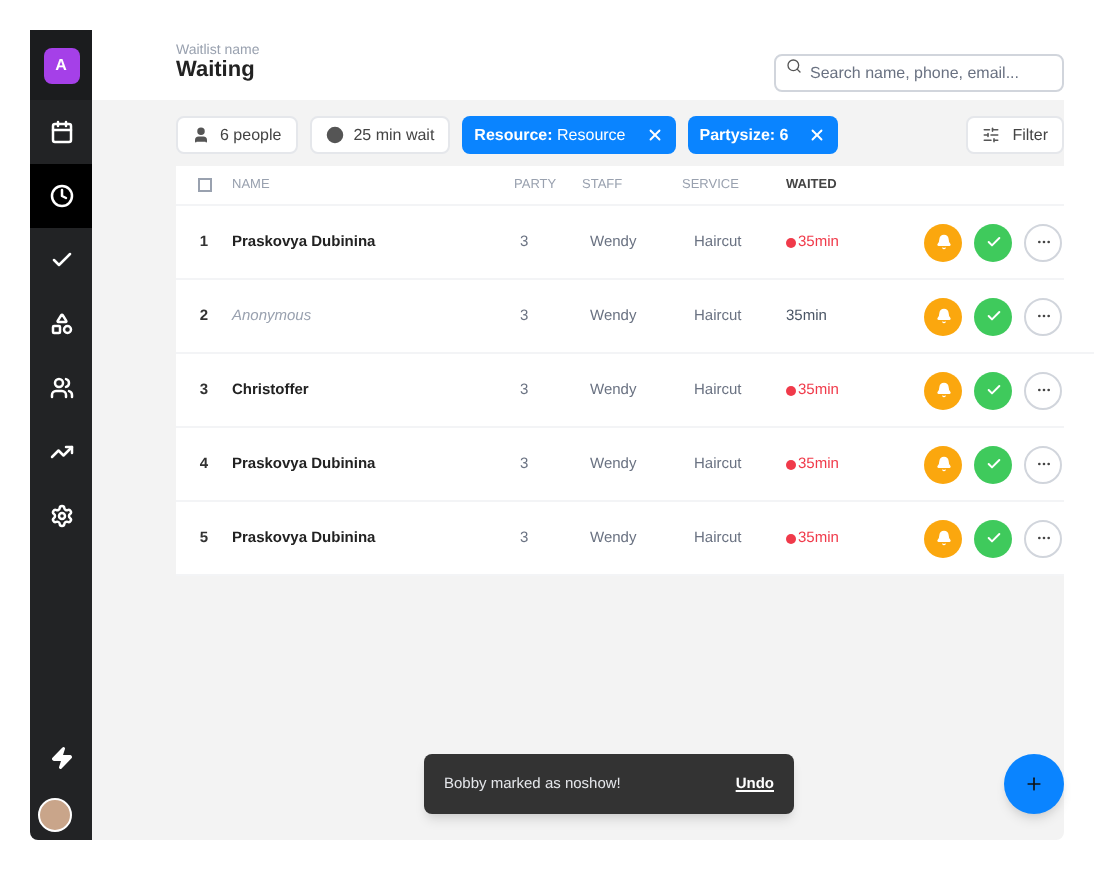  Describe the element at coordinates (61, 196) in the screenshot. I see `sidebar-item` at that location.